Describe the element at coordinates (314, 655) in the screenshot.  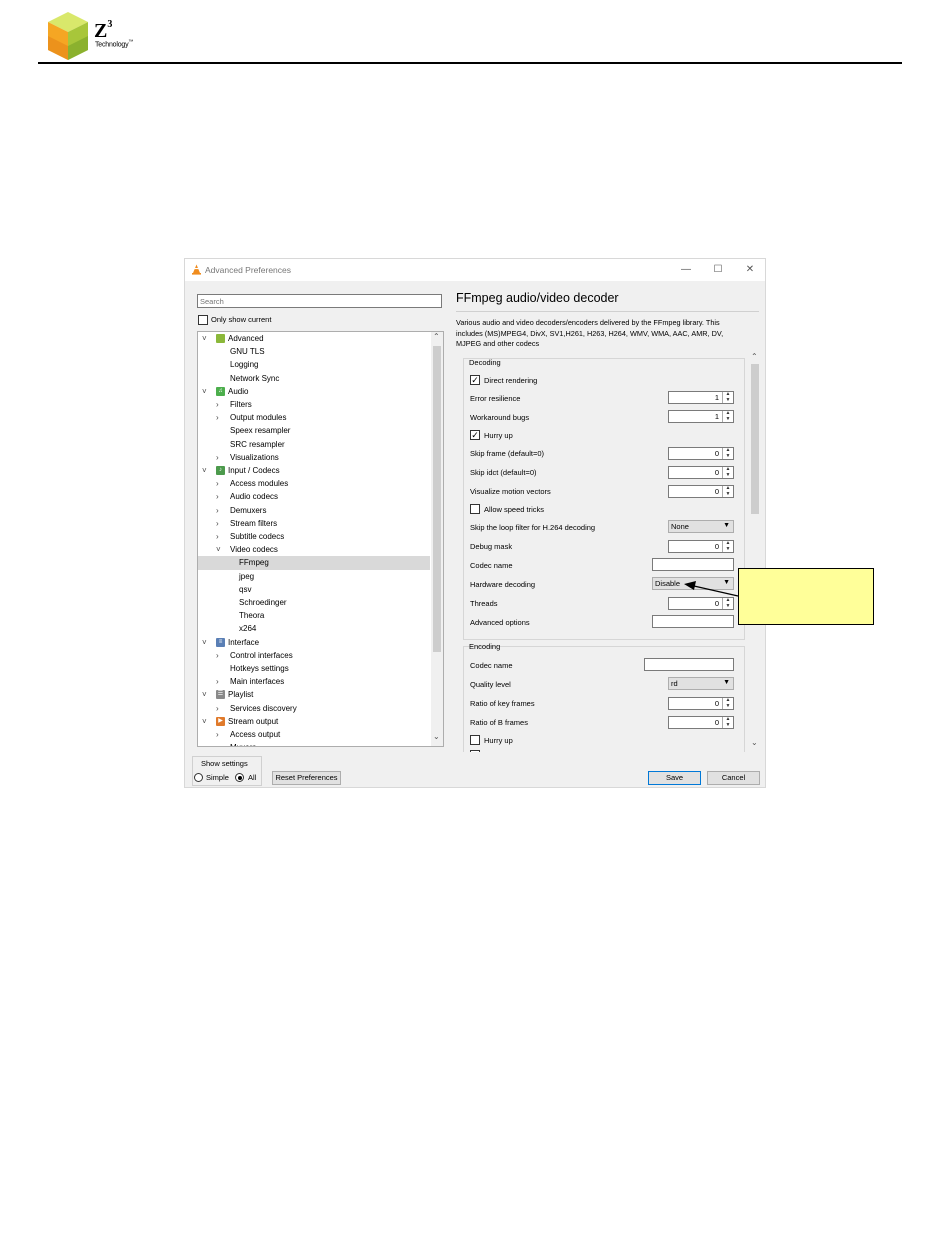
I see `tree-item: › Control interfaces` at that location.